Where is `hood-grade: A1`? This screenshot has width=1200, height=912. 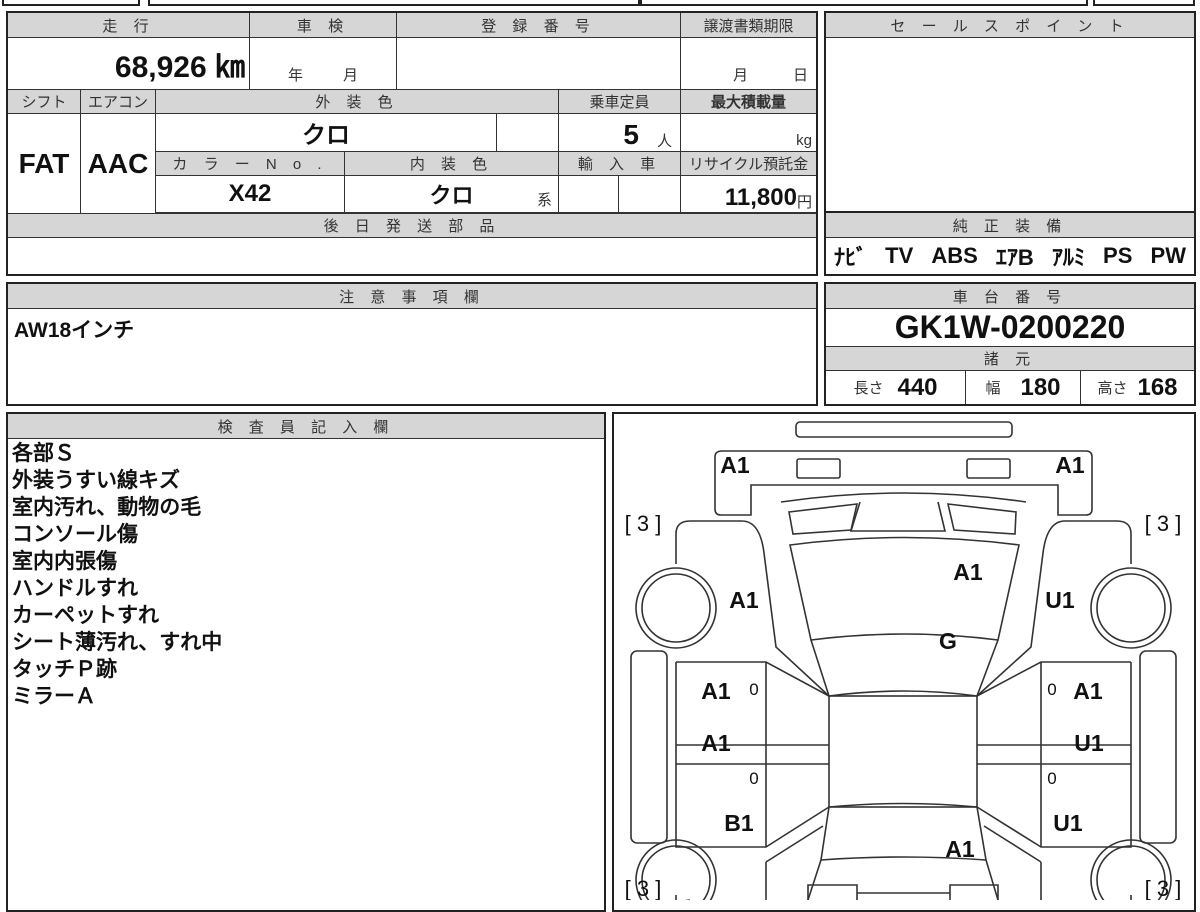 hood-grade: A1 is located at coordinates (968, 572).